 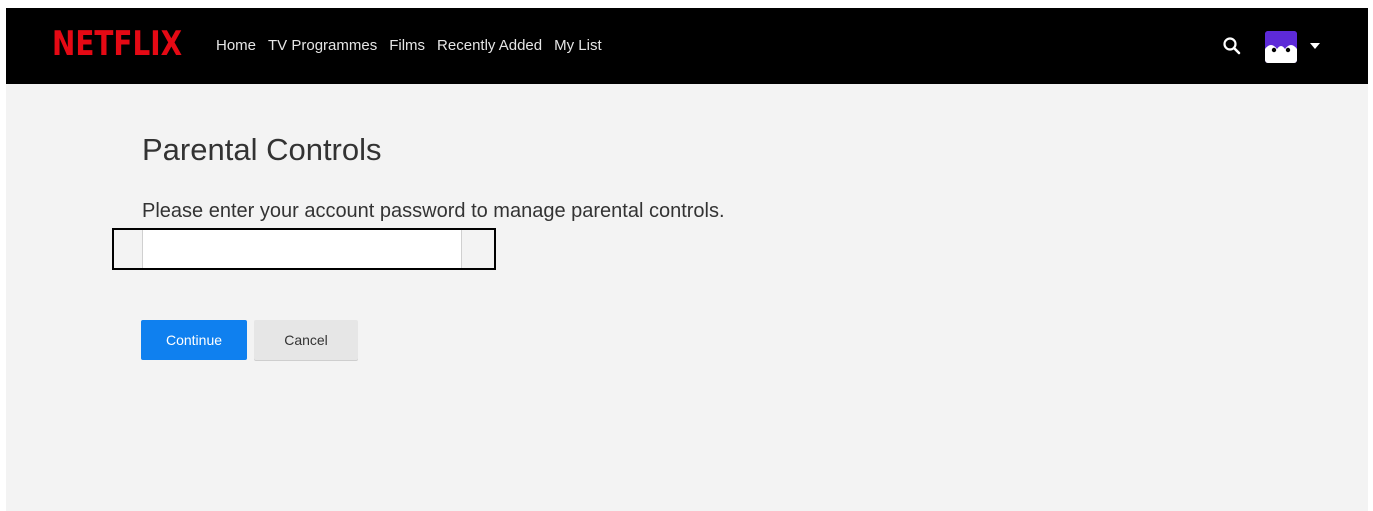 What do you see at coordinates (236, 46) in the screenshot?
I see `nav-home: Home` at bounding box center [236, 46].